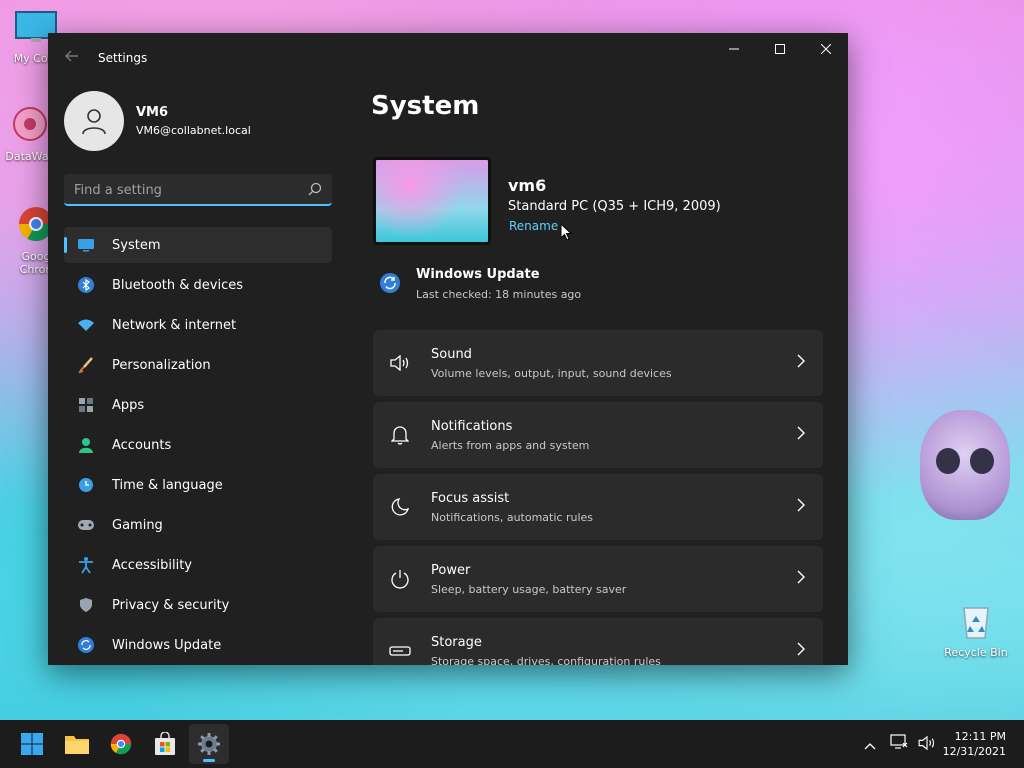 This screenshot has width=1024, height=768. I want to click on maximize-button, so click(780, 49).